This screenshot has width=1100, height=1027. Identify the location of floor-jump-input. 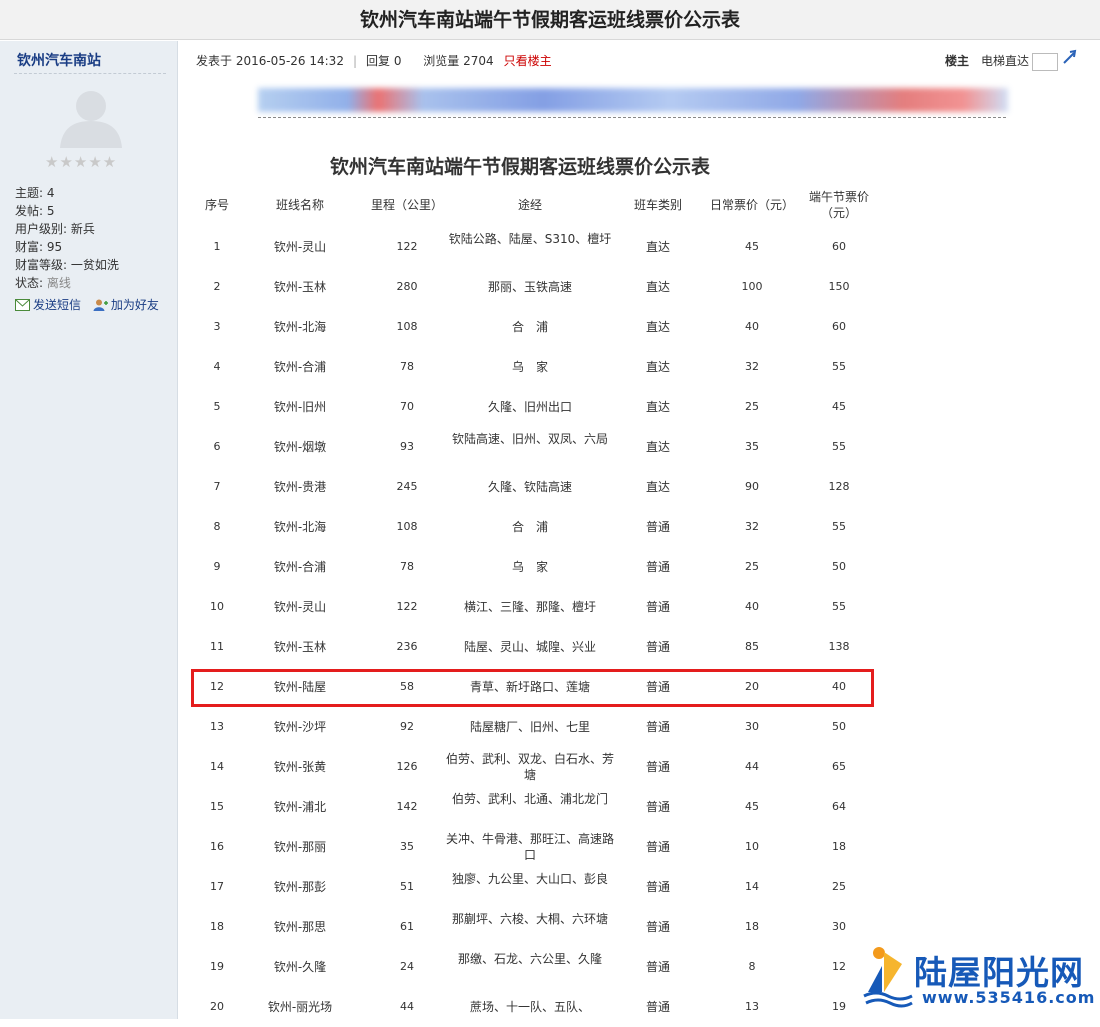
(1045, 61).